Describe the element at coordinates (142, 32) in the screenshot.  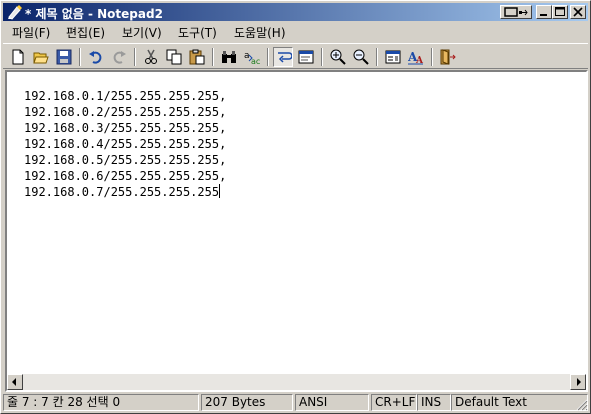
I see `menu-view: 보기(V)` at that location.